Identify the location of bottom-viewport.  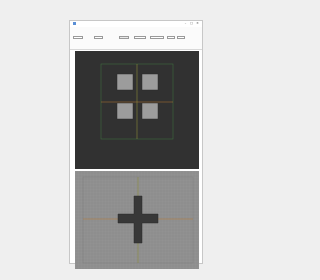
(137, 220).